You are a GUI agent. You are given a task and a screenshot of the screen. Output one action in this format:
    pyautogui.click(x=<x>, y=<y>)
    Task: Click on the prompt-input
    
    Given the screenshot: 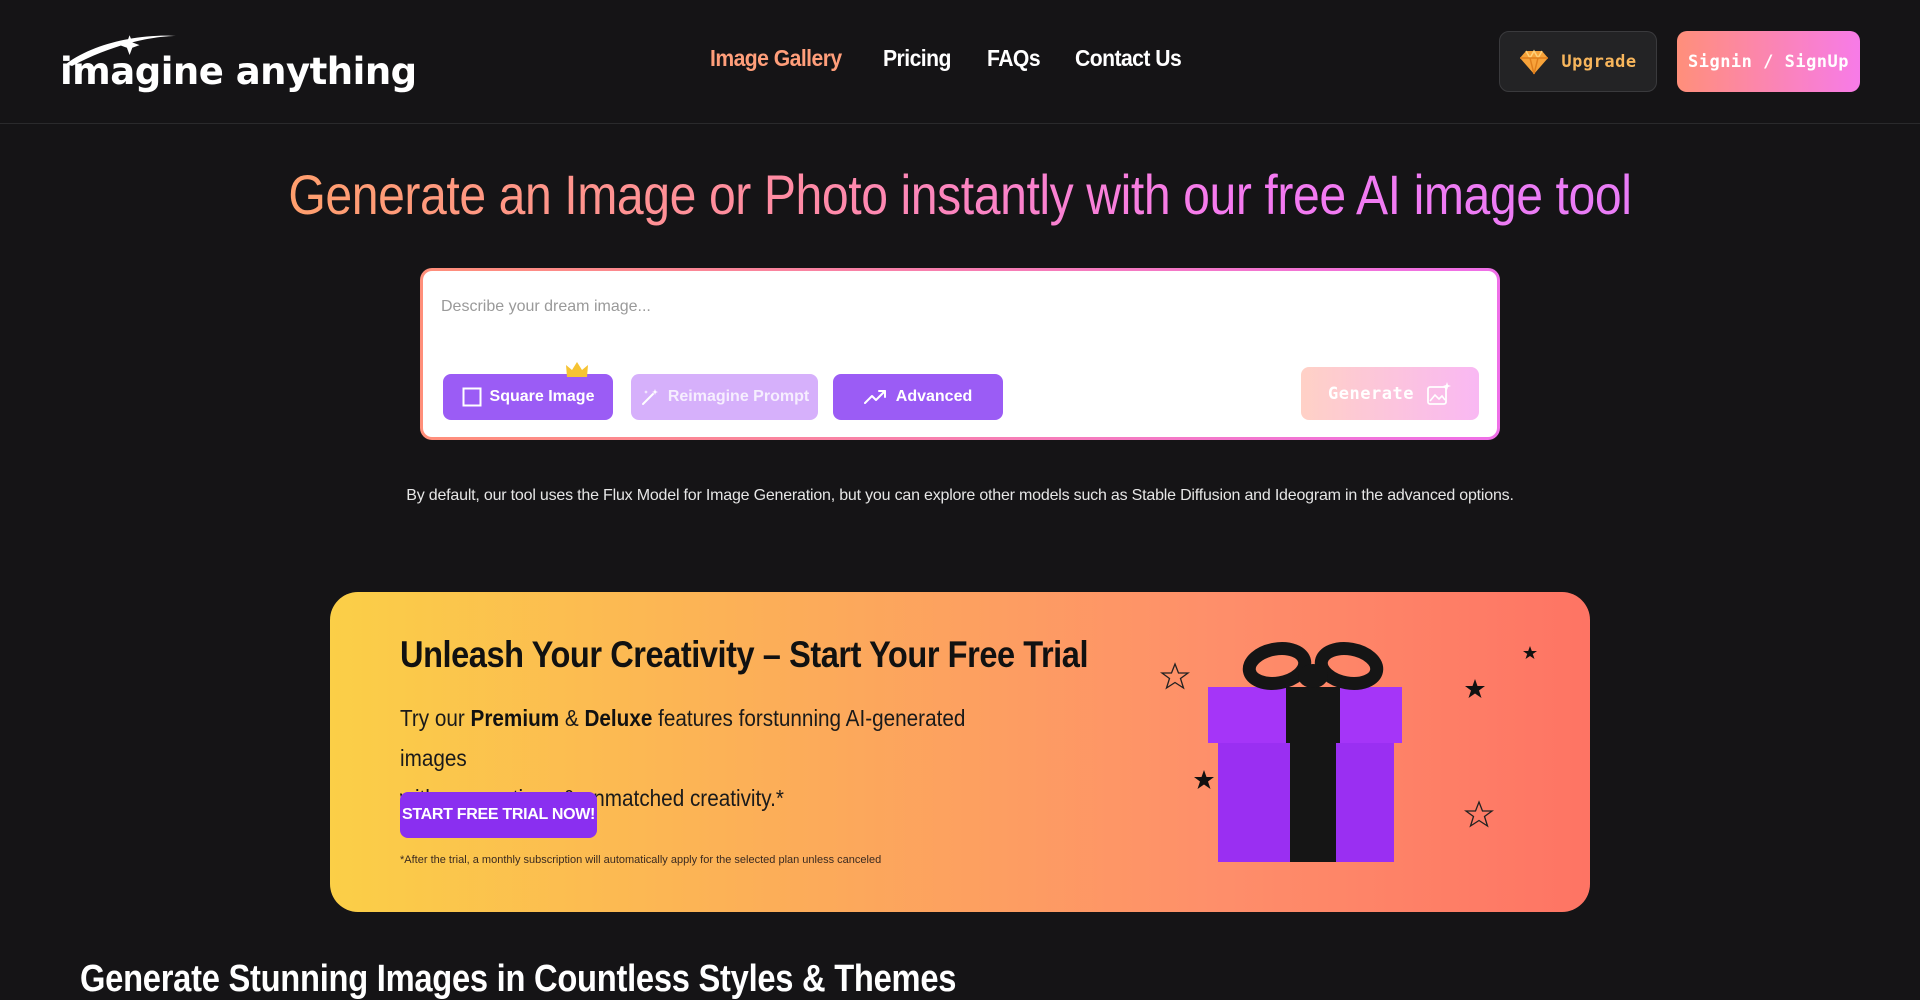 What is the action you would take?
    pyautogui.click(x=941, y=307)
    